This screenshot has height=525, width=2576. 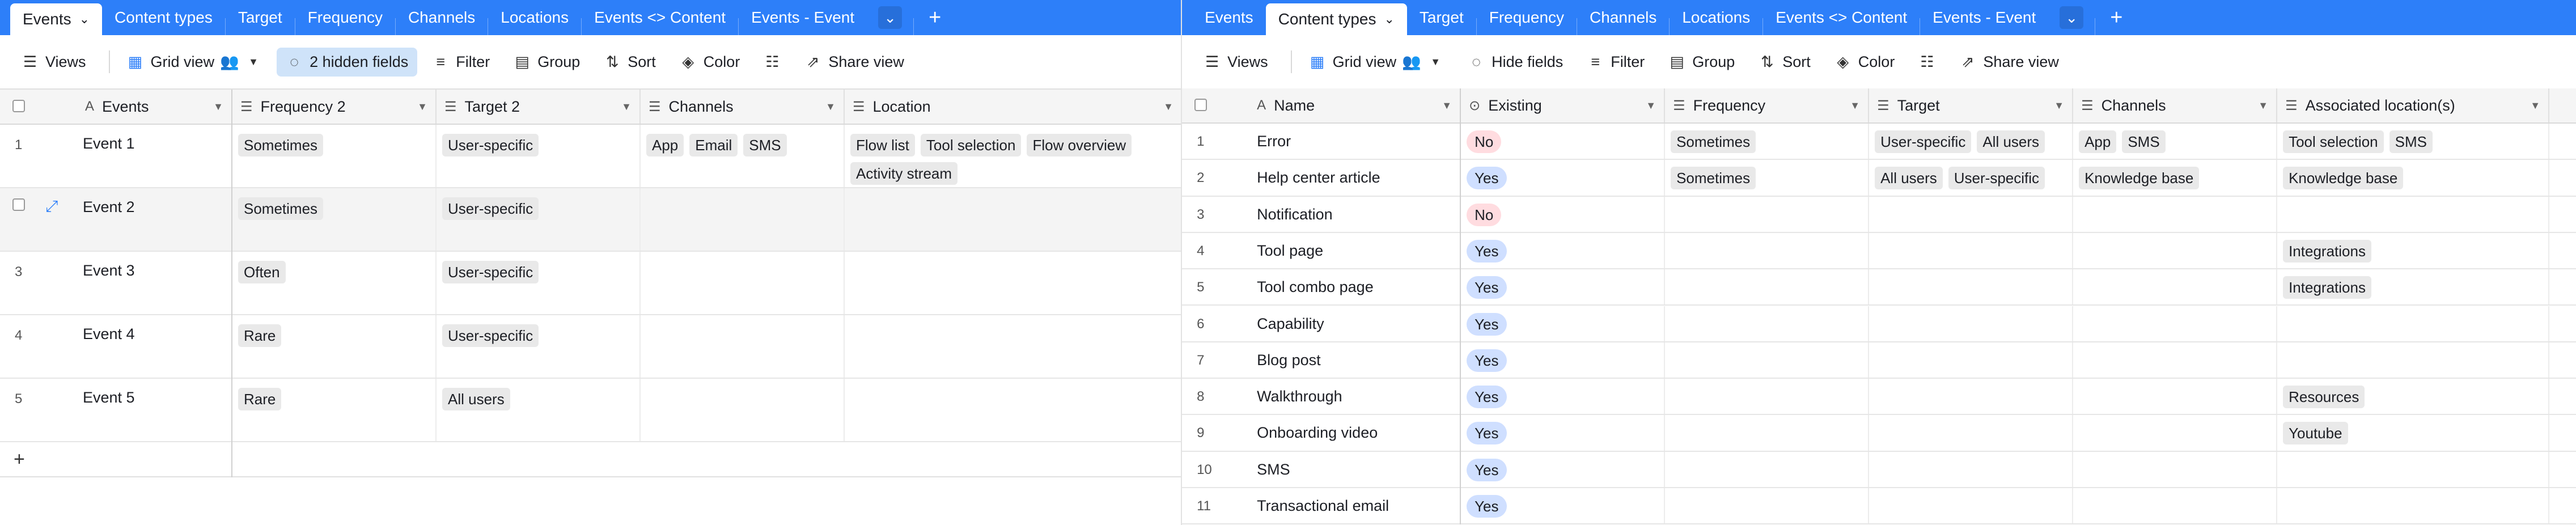 What do you see at coordinates (1355, 214) in the screenshot?
I see `primary-cell: Notification` at bounding box center [1355, 214].